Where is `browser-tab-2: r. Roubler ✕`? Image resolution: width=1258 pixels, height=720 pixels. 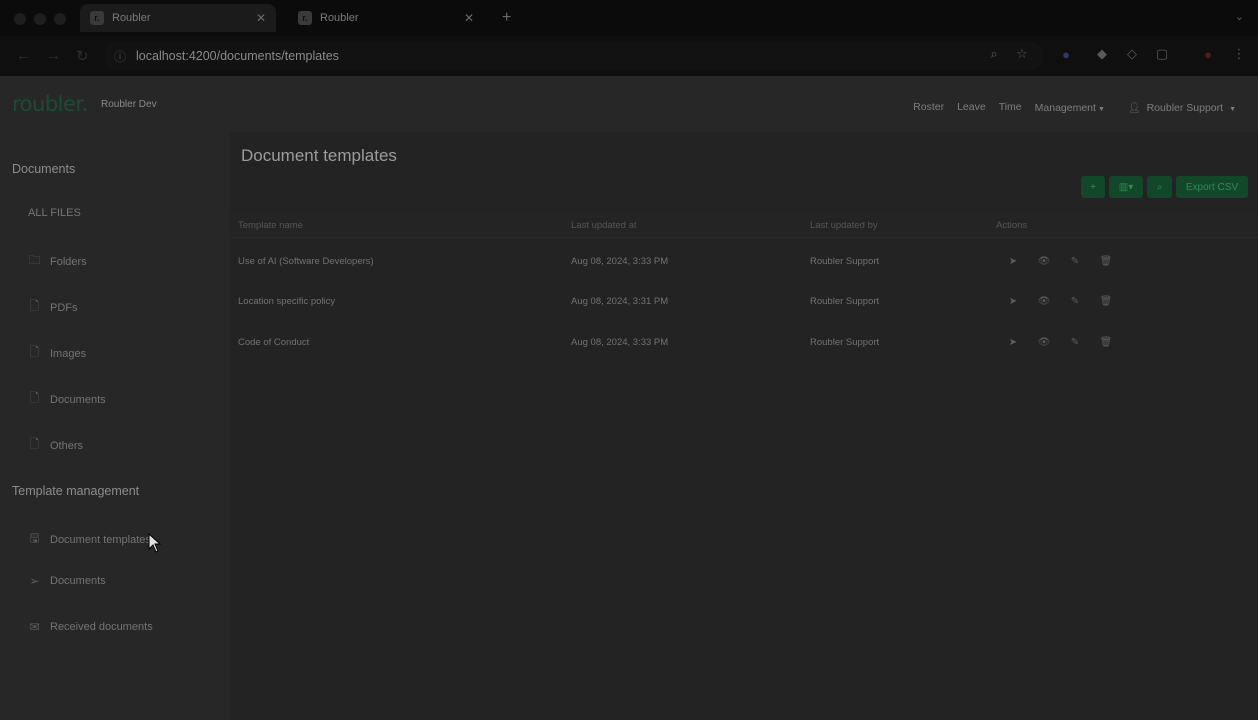 browser-tab-2: r. Roubler ✕ is located at coordinates (386, 18).